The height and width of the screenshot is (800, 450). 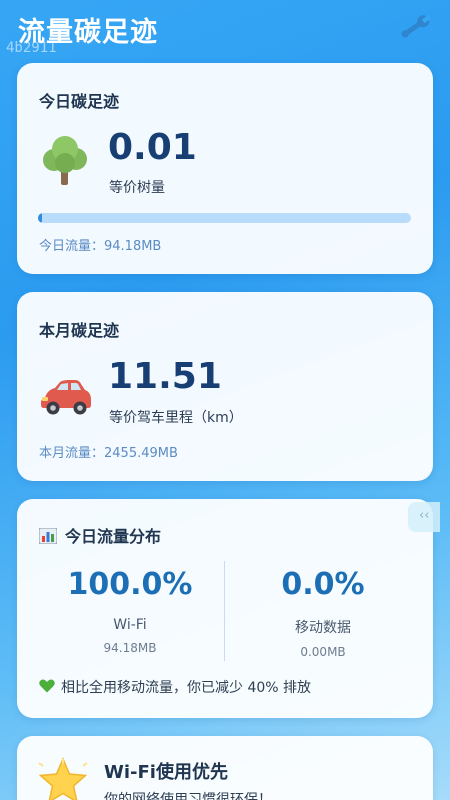 What do you see at coordinates (63, 778) in the screenshot?
I see `star-icon` at bounding box center [63, 778].